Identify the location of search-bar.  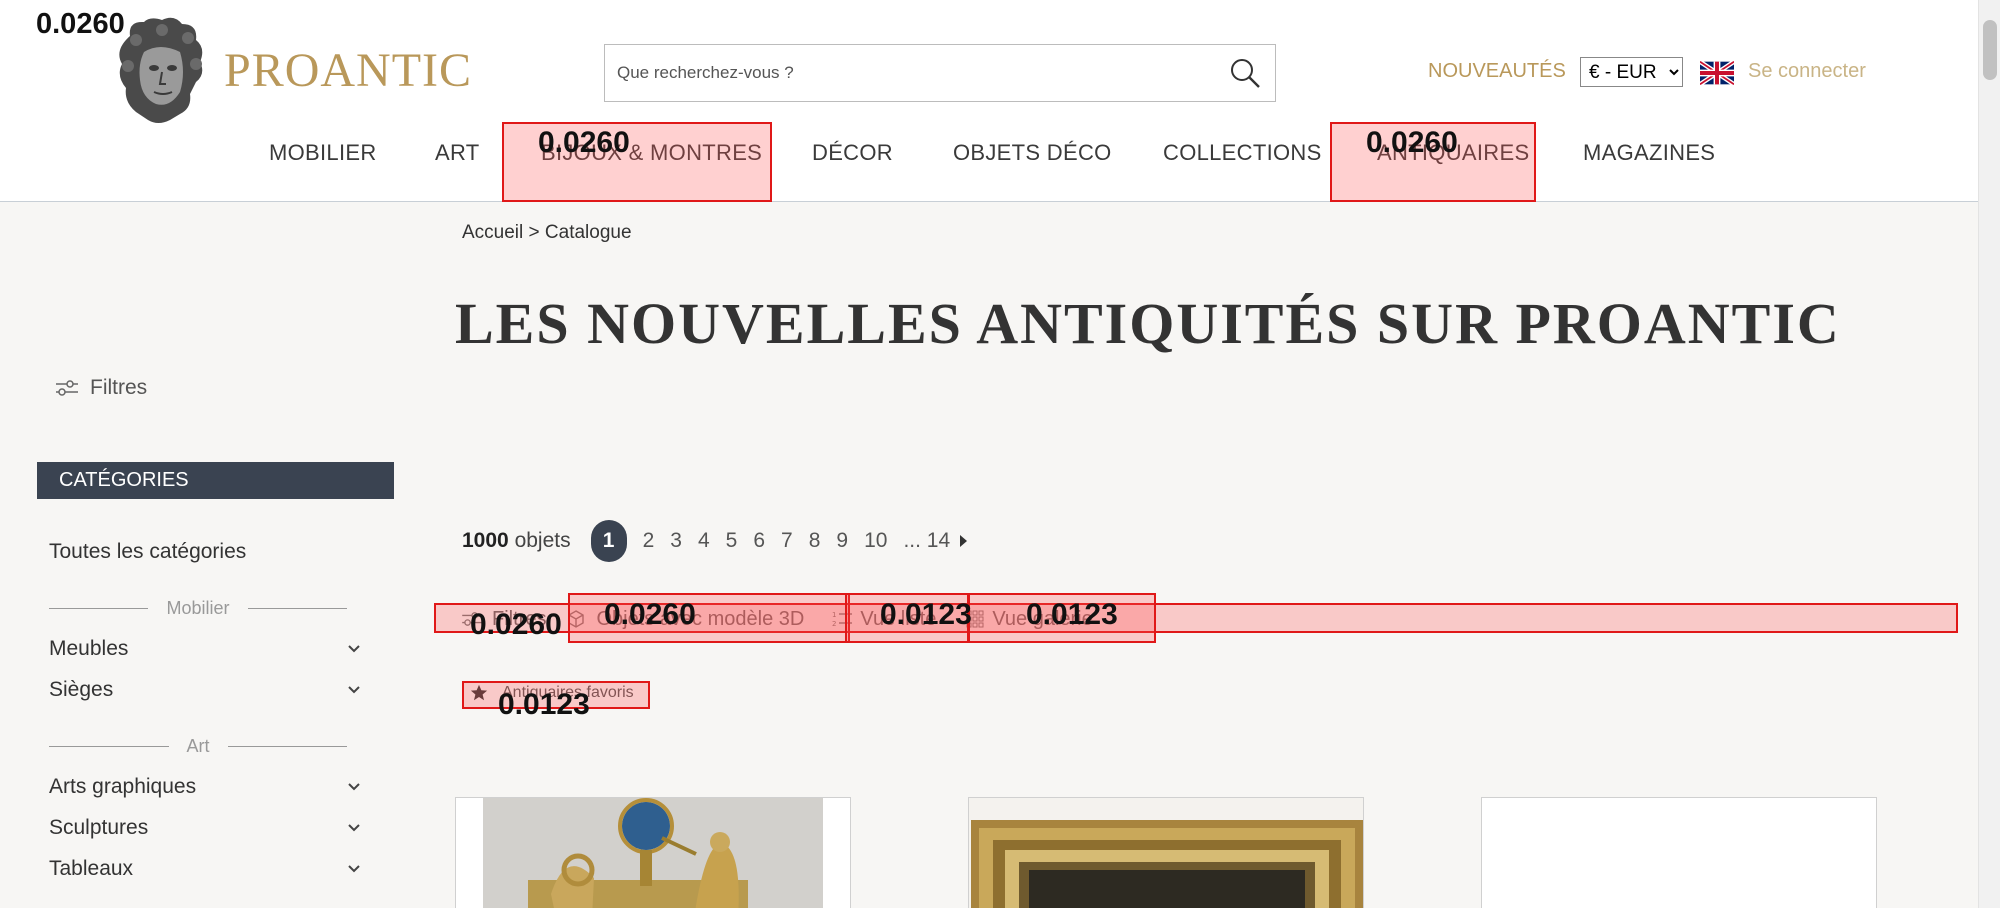
(940, 73).